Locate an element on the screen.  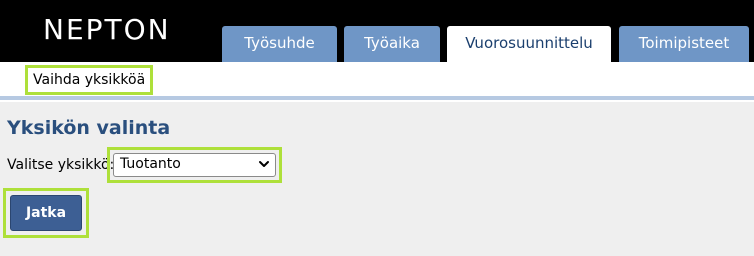
tab-vuorosuunnittelu: Vuorosuunnittelu is located at coordinates (529, 44).